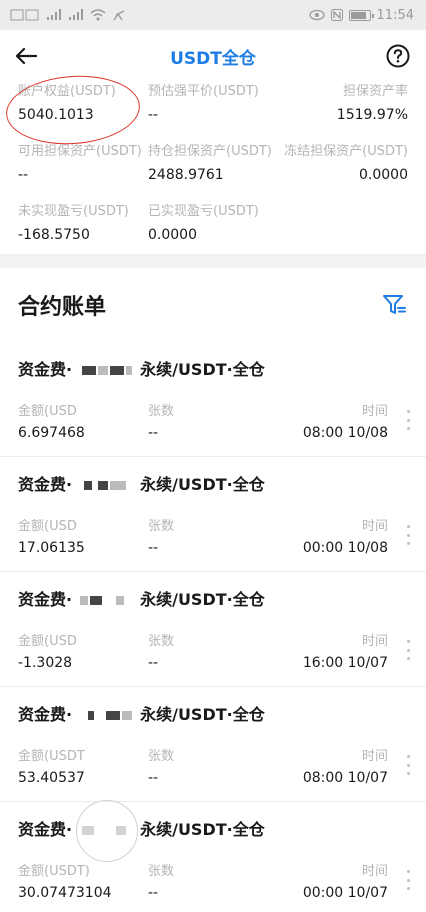 The image size is (426, 912). What do you see at coordinates (213, 548) in the screenshot?
I see `entry-values: 17.06135 -- 00:00 10/08` at bounding box center [213, 548].